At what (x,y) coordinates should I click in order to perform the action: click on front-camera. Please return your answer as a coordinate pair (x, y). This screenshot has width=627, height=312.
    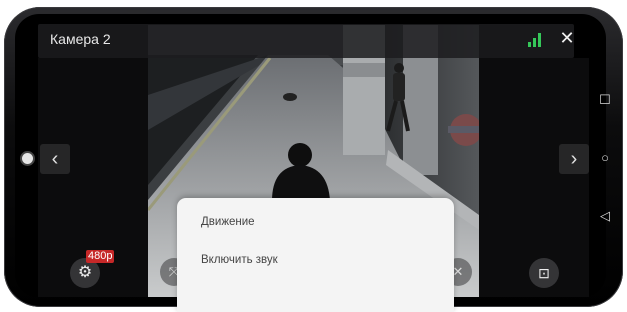
    Looking at the image, I should click on (27, 158).